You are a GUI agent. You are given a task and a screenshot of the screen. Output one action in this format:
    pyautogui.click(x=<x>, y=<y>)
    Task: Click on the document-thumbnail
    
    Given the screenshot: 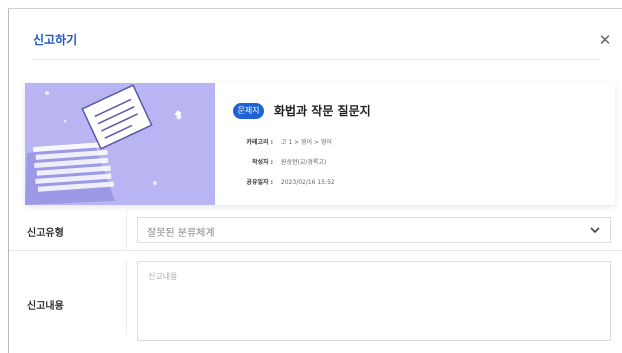 What is the action you would take?
    pyautogui.click(x=120, y=144)
    